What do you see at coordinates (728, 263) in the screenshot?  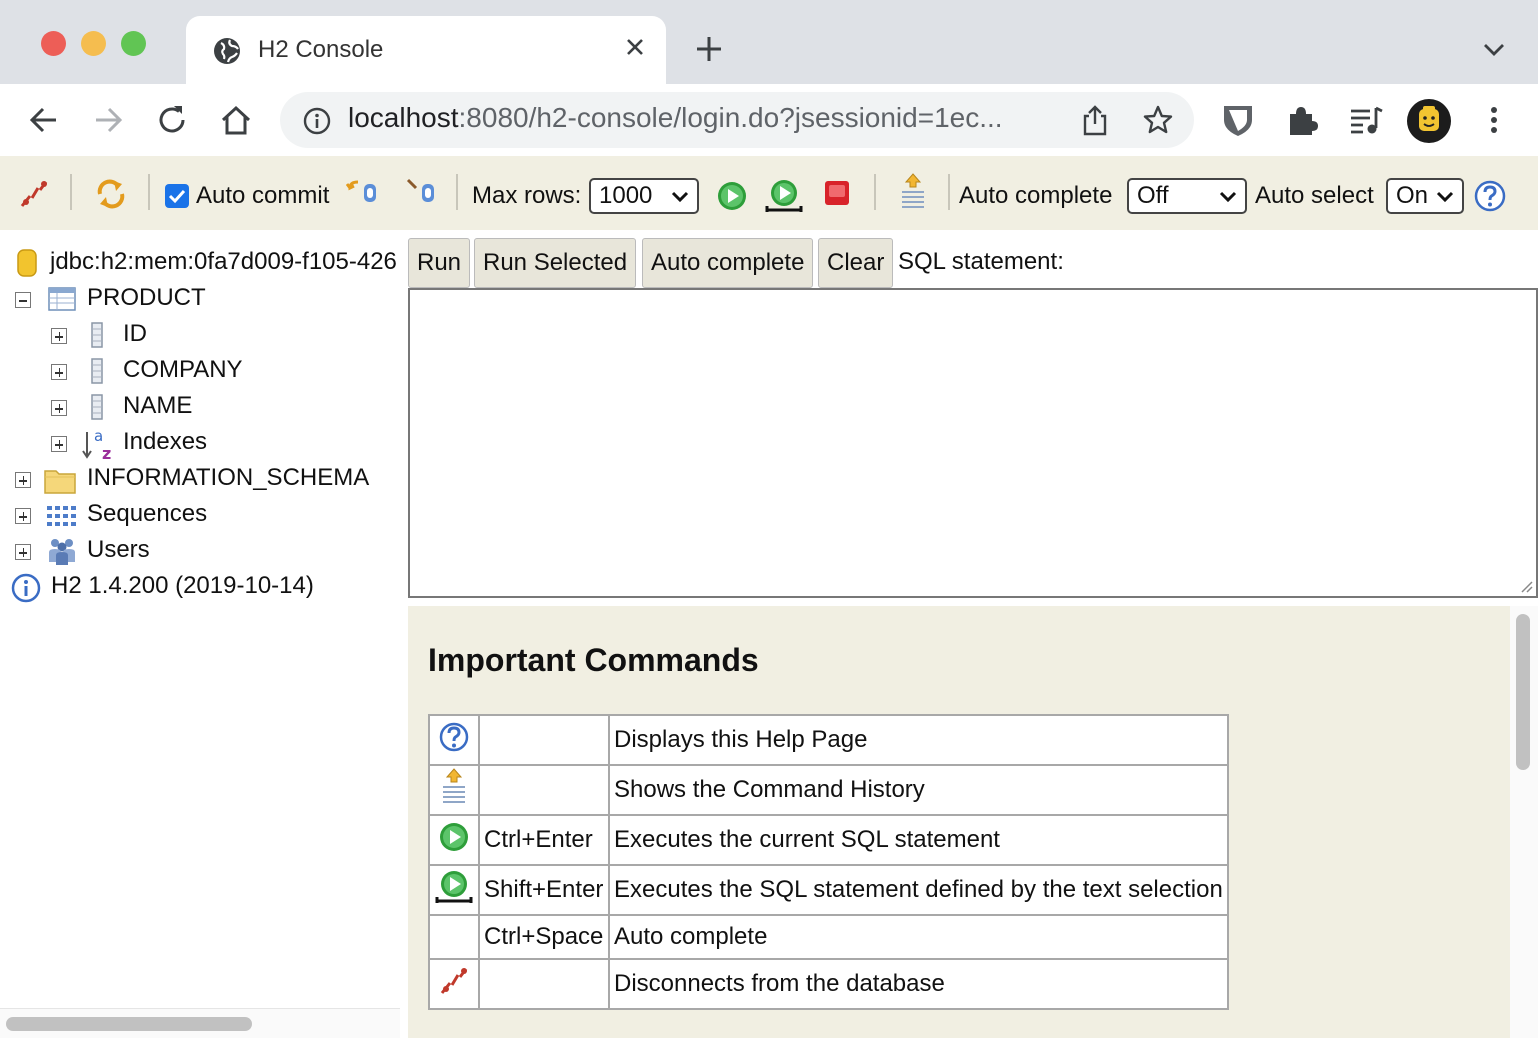 I see `auto-complete-button: Auto complete` at bounding box center [728, 263].